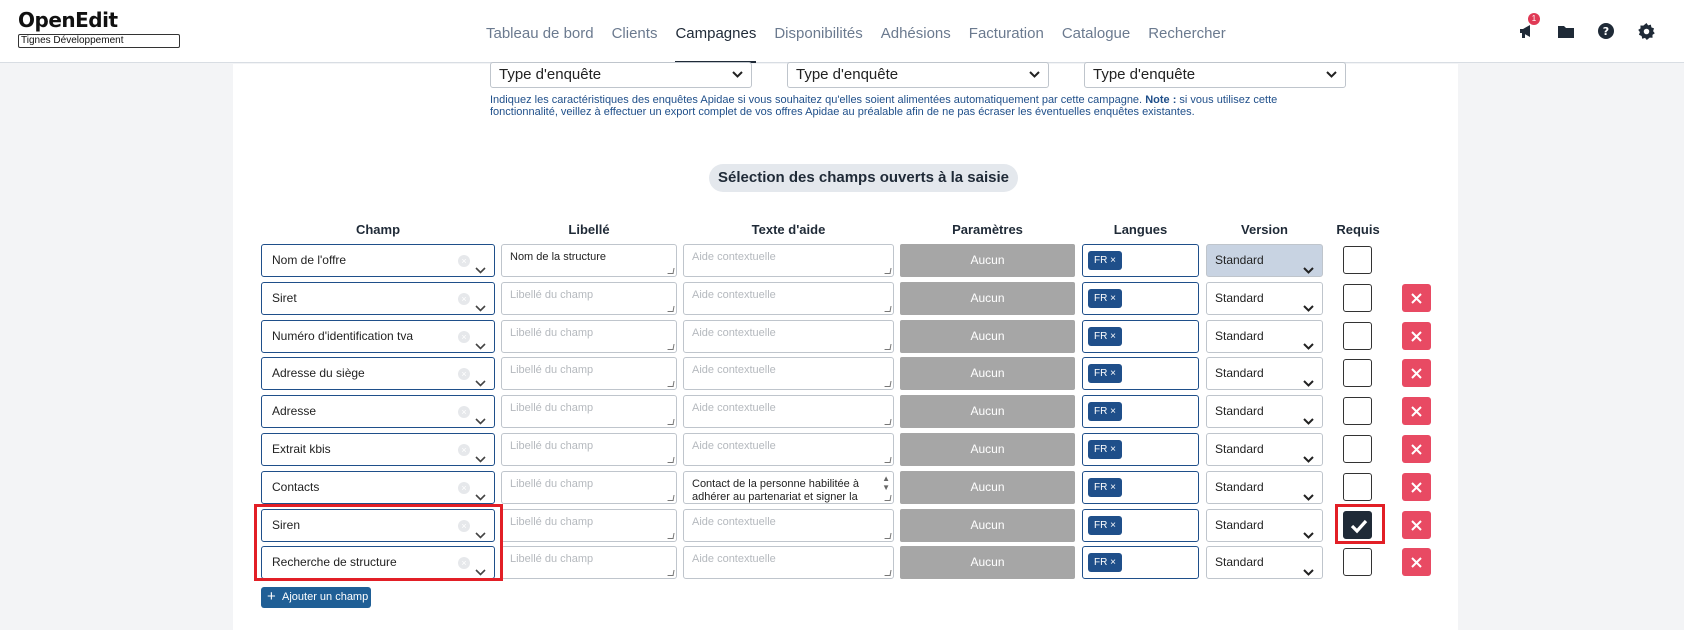  Describe the element at coordinates (1606, 31) in the screenshot. I see `help-icon: ?` at that location.